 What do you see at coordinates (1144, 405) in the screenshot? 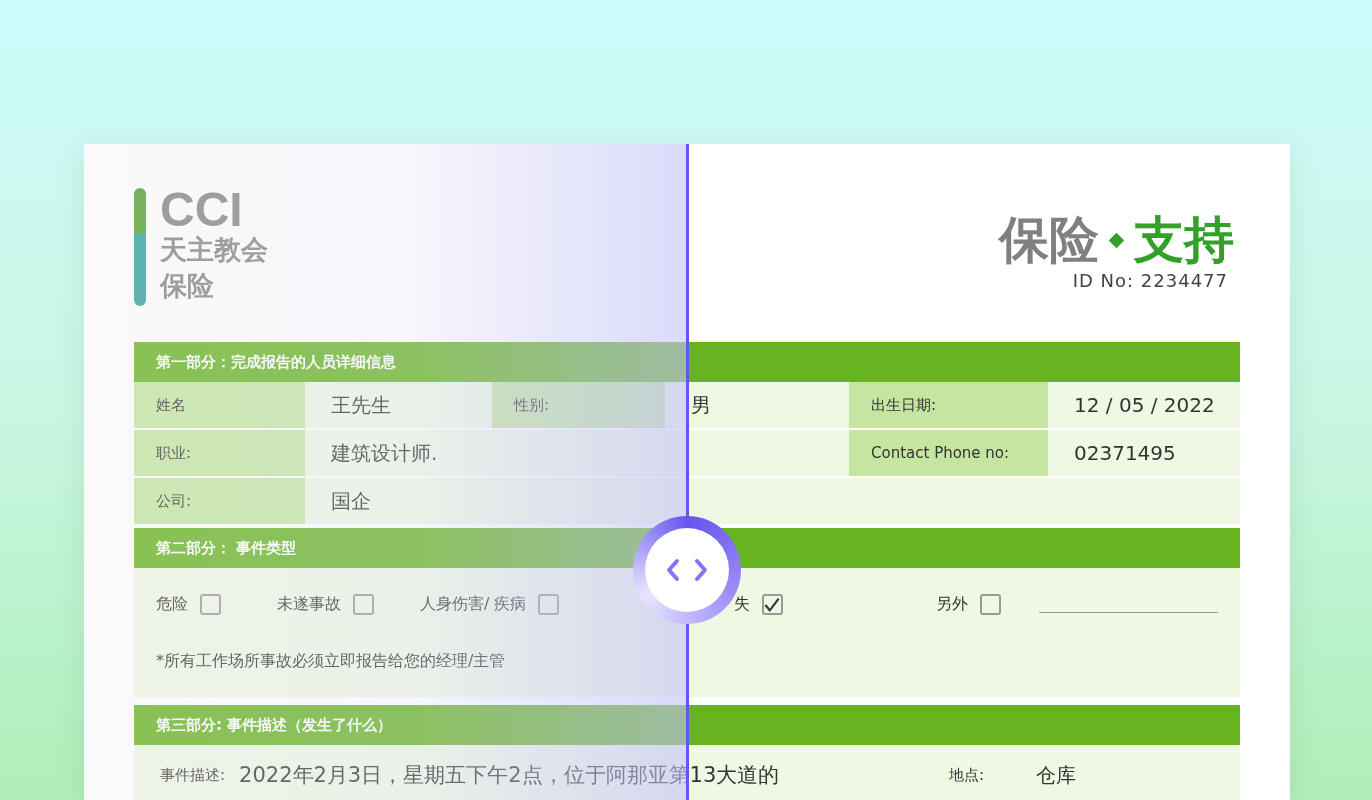
I see `field-value: 12 / 05 / 2022` at bounding box center [1144, 405].